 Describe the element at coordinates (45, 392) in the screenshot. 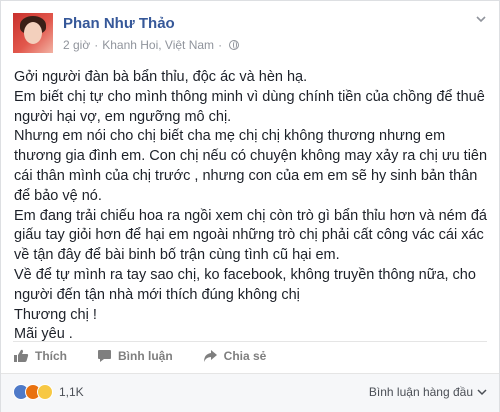

I see `sad-reaction-icon` at that location.